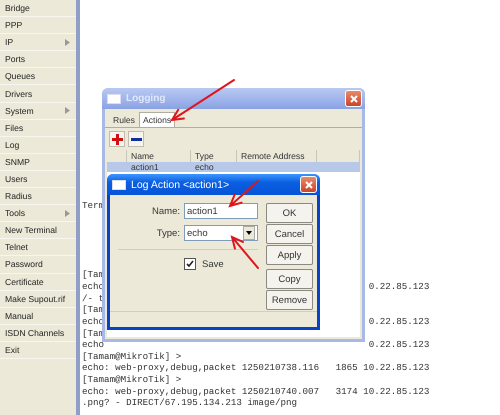 The height and width of the screenshot is (415, 500). Describe the element at coordinates (38, 265) in the screenshot. I see `menu-item: Password` at that location.